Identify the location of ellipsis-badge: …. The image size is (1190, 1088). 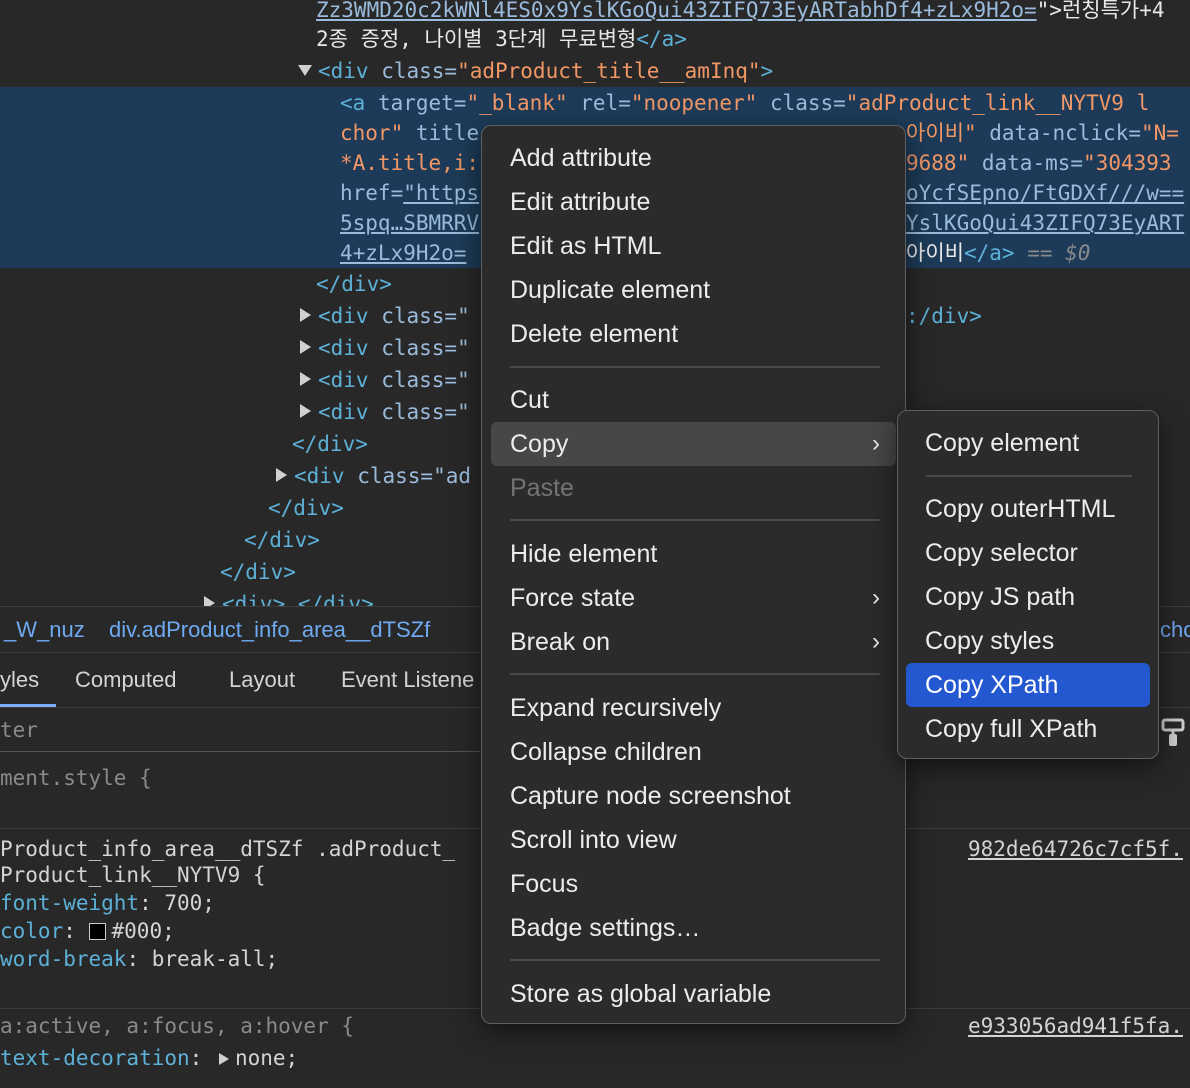
(291, 599).